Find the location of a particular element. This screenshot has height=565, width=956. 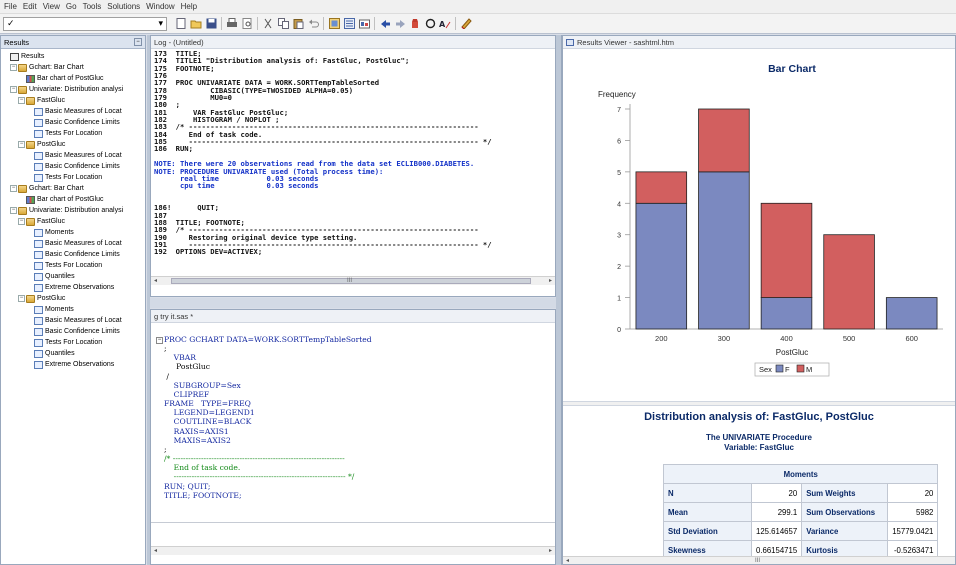

sas-explorer-icon is located at coordinates (349, 24).